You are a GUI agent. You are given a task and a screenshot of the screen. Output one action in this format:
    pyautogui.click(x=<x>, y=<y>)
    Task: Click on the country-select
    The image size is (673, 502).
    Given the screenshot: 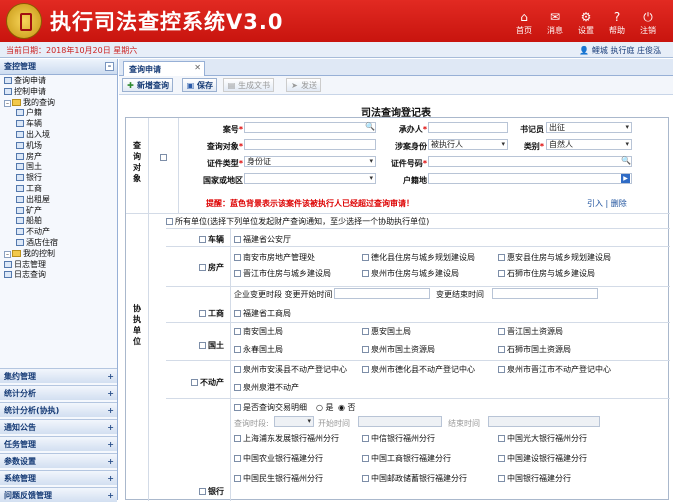 What is the action you would take?
    pyautogui.click(x=310, y=178)
    